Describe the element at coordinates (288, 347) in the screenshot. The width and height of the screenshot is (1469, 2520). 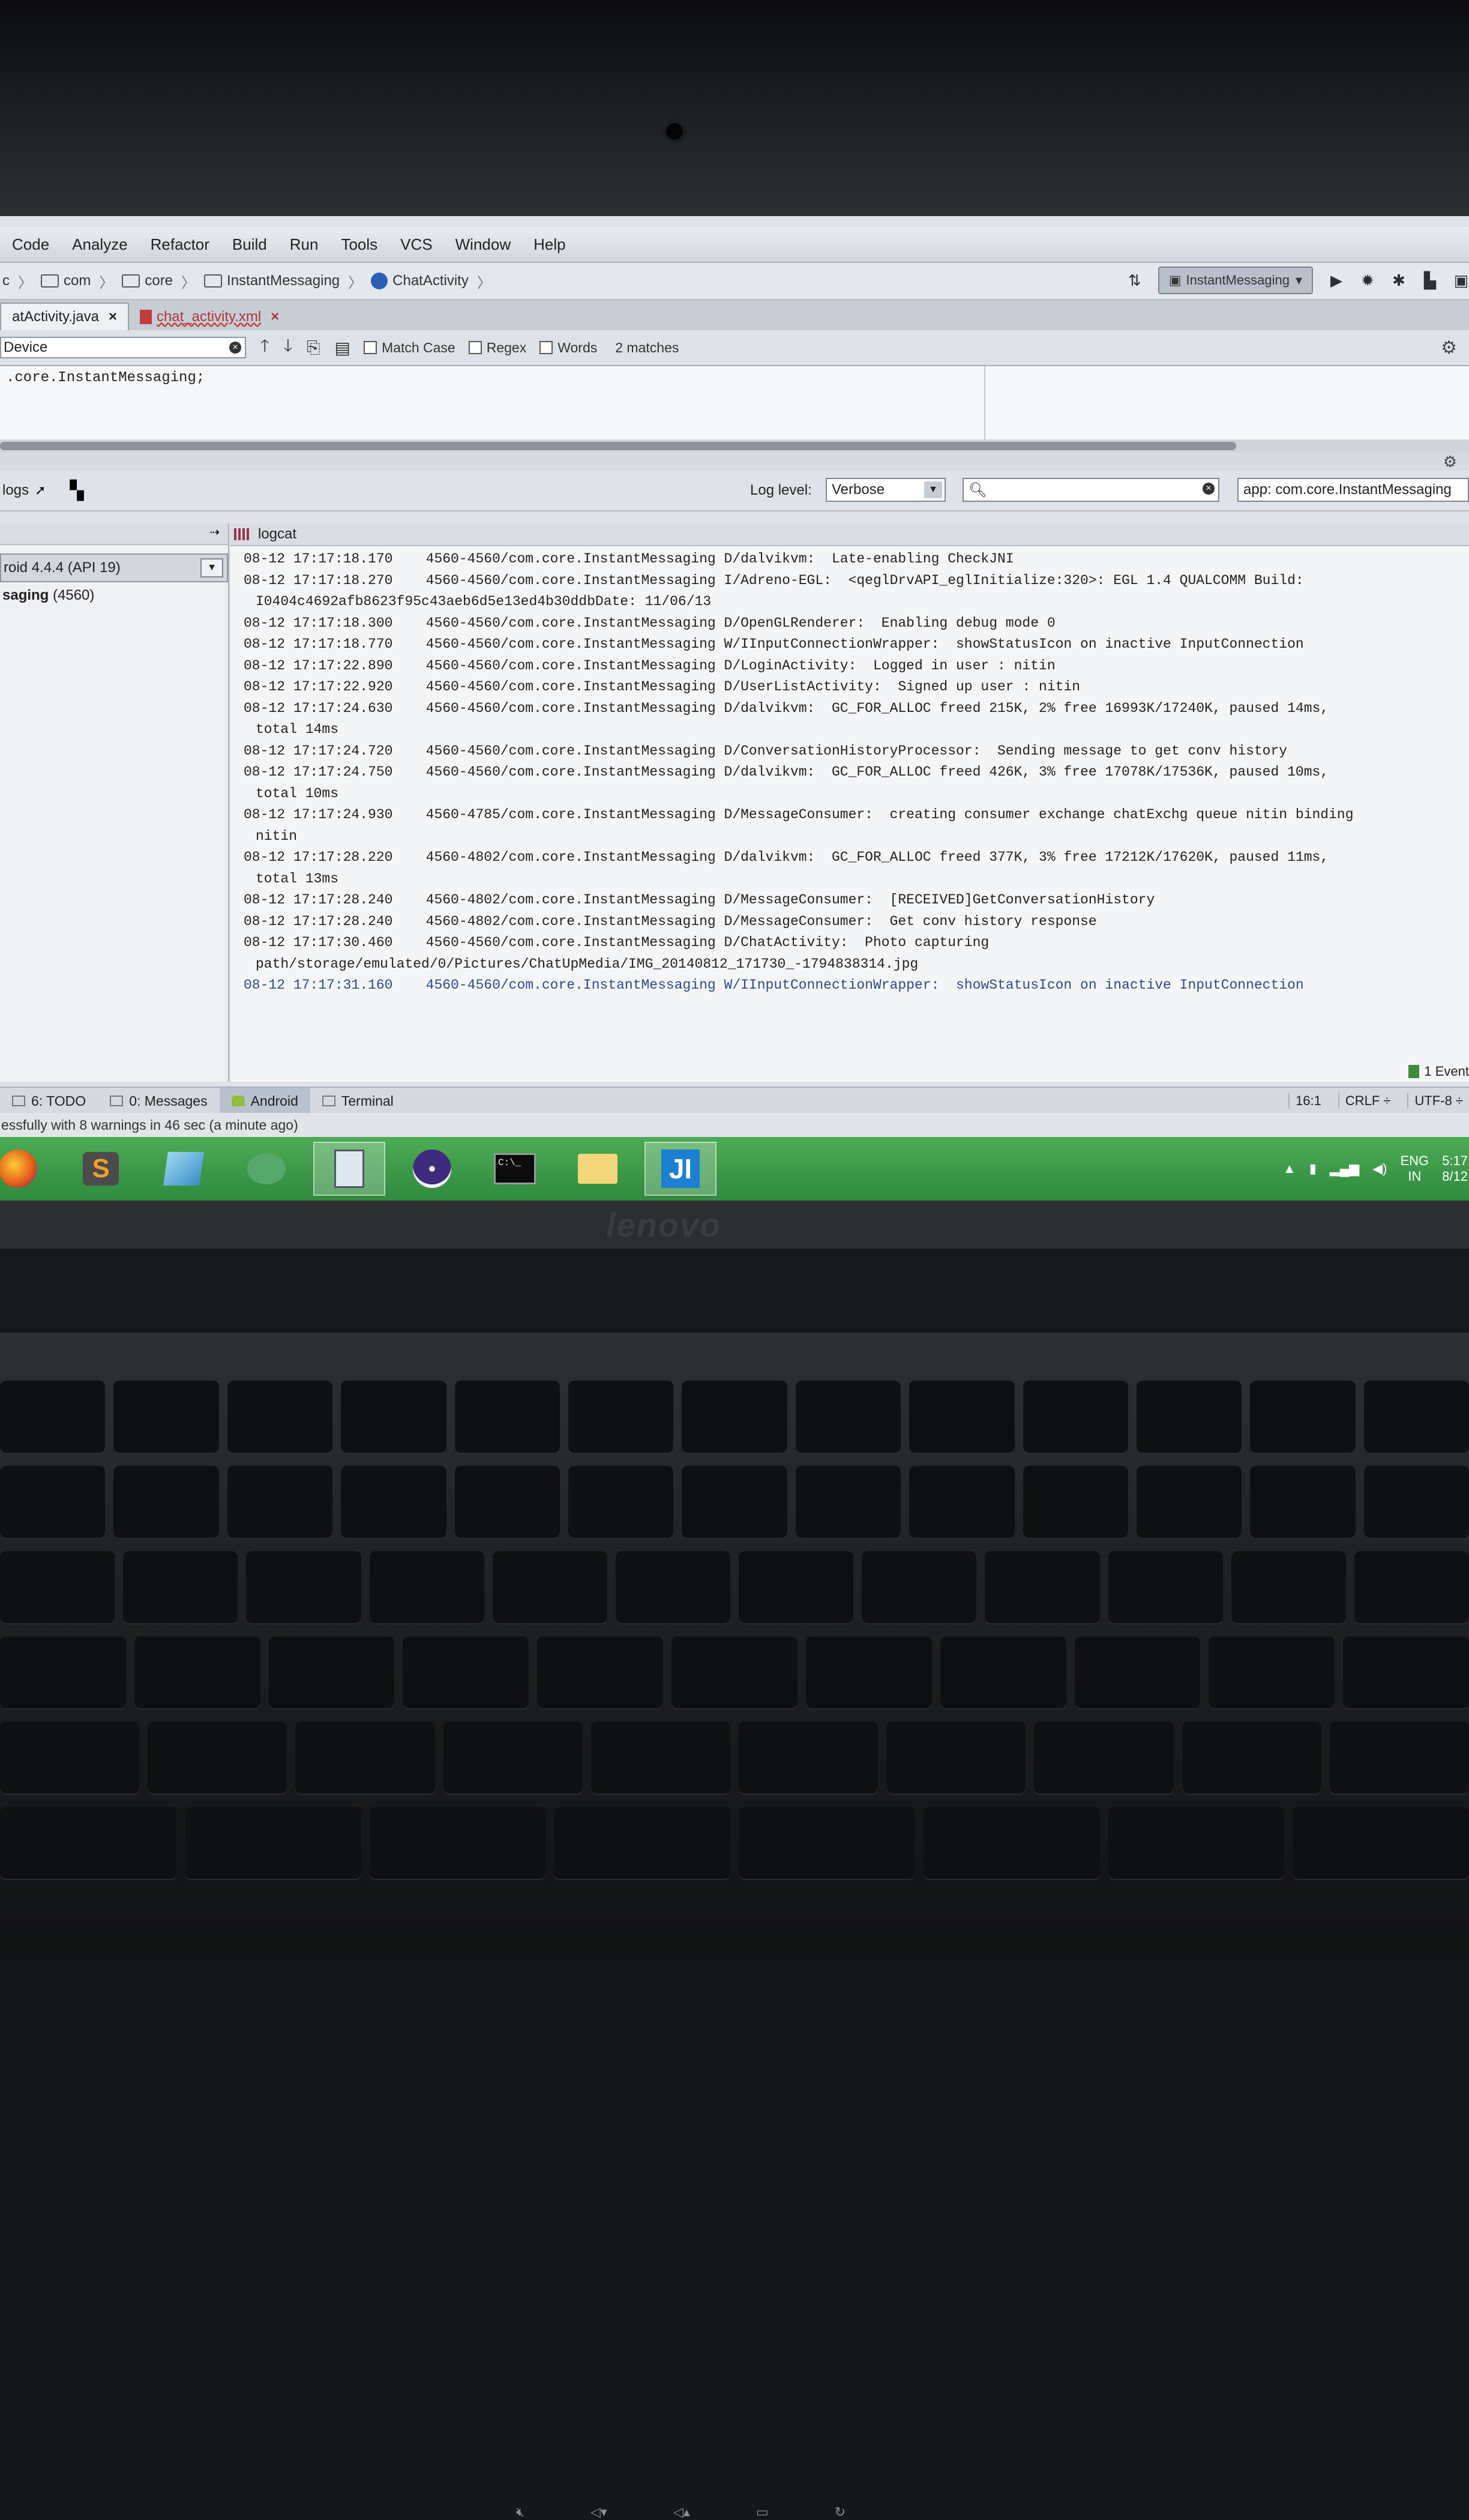
I see `arrow-down-icon: 🡓` at that location.